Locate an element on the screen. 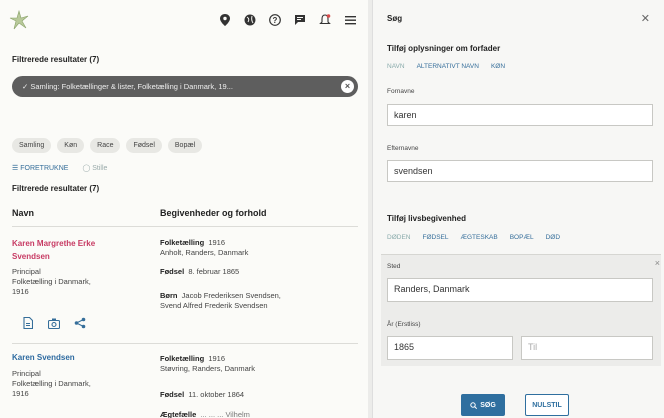 This screenshot has width=664, height=418. filtered-results-title-2: Filtrerede resultater (7) is located at coordinates (56, 188).